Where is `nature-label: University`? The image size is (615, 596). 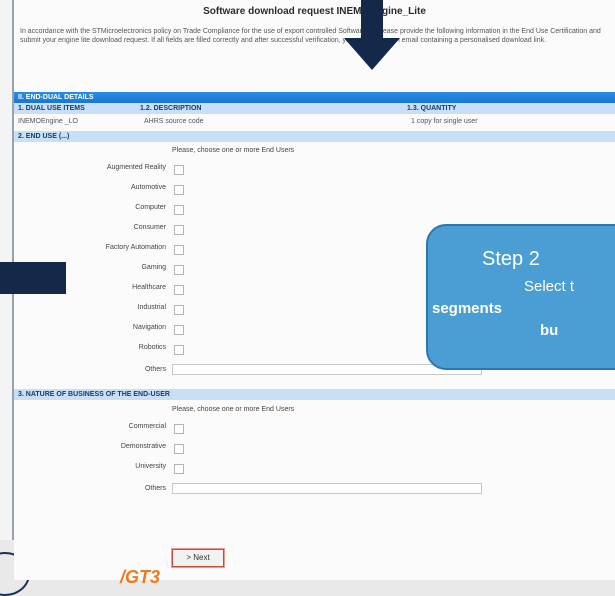 nature-label: University is located at coordinates (150, 466).